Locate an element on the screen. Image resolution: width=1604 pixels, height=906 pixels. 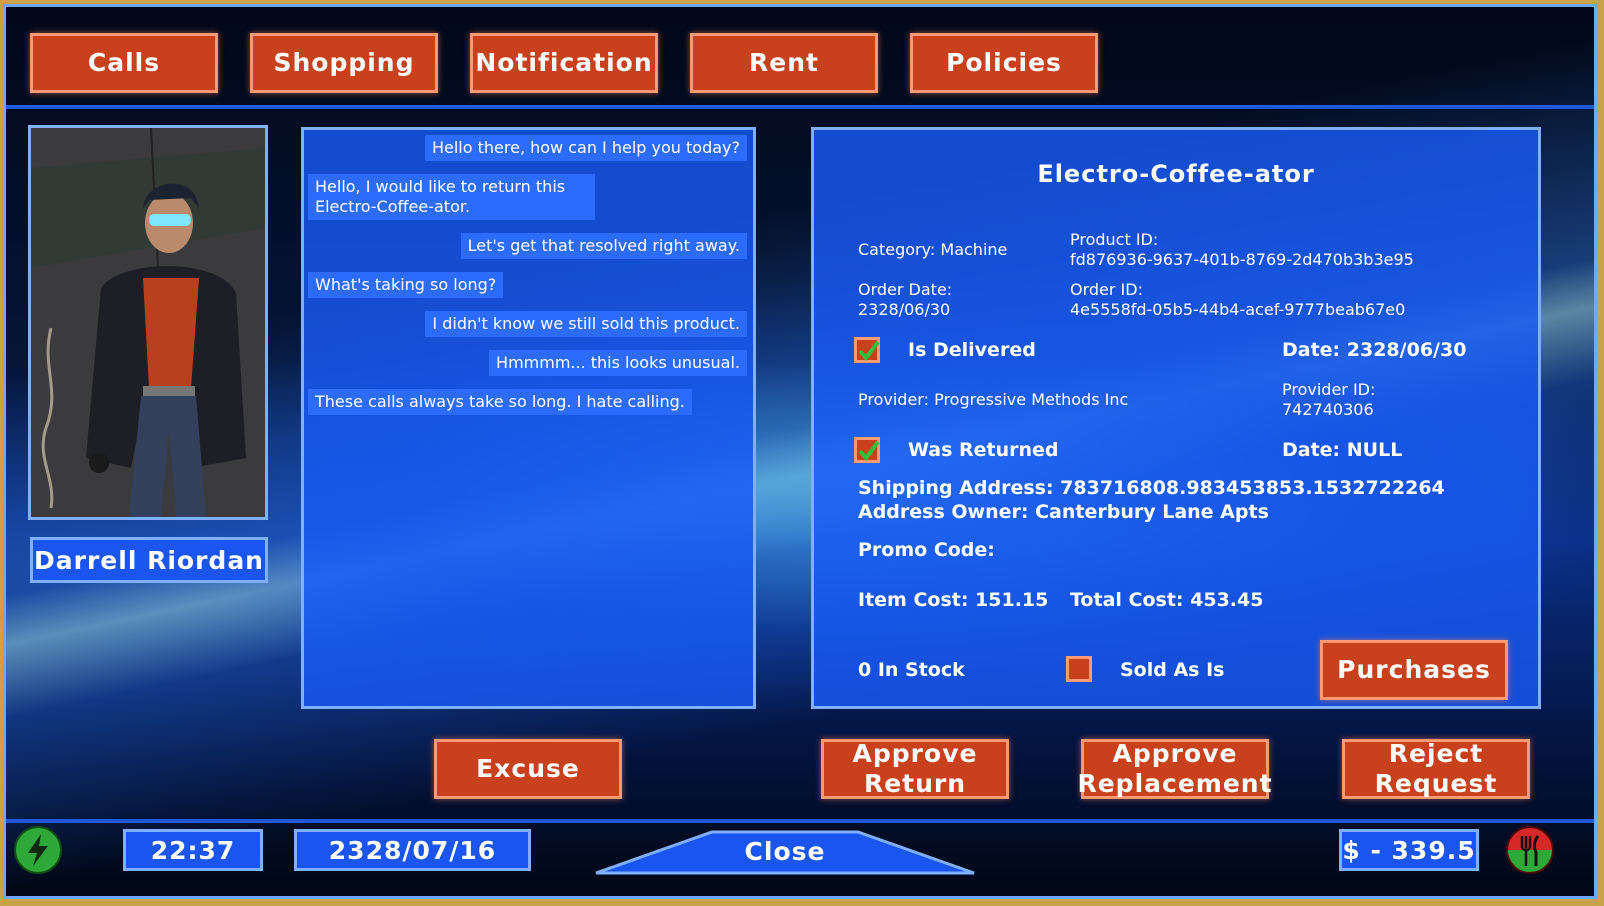
item-cost: Item Cost: 151.15 is located at coordinates (953, 600).